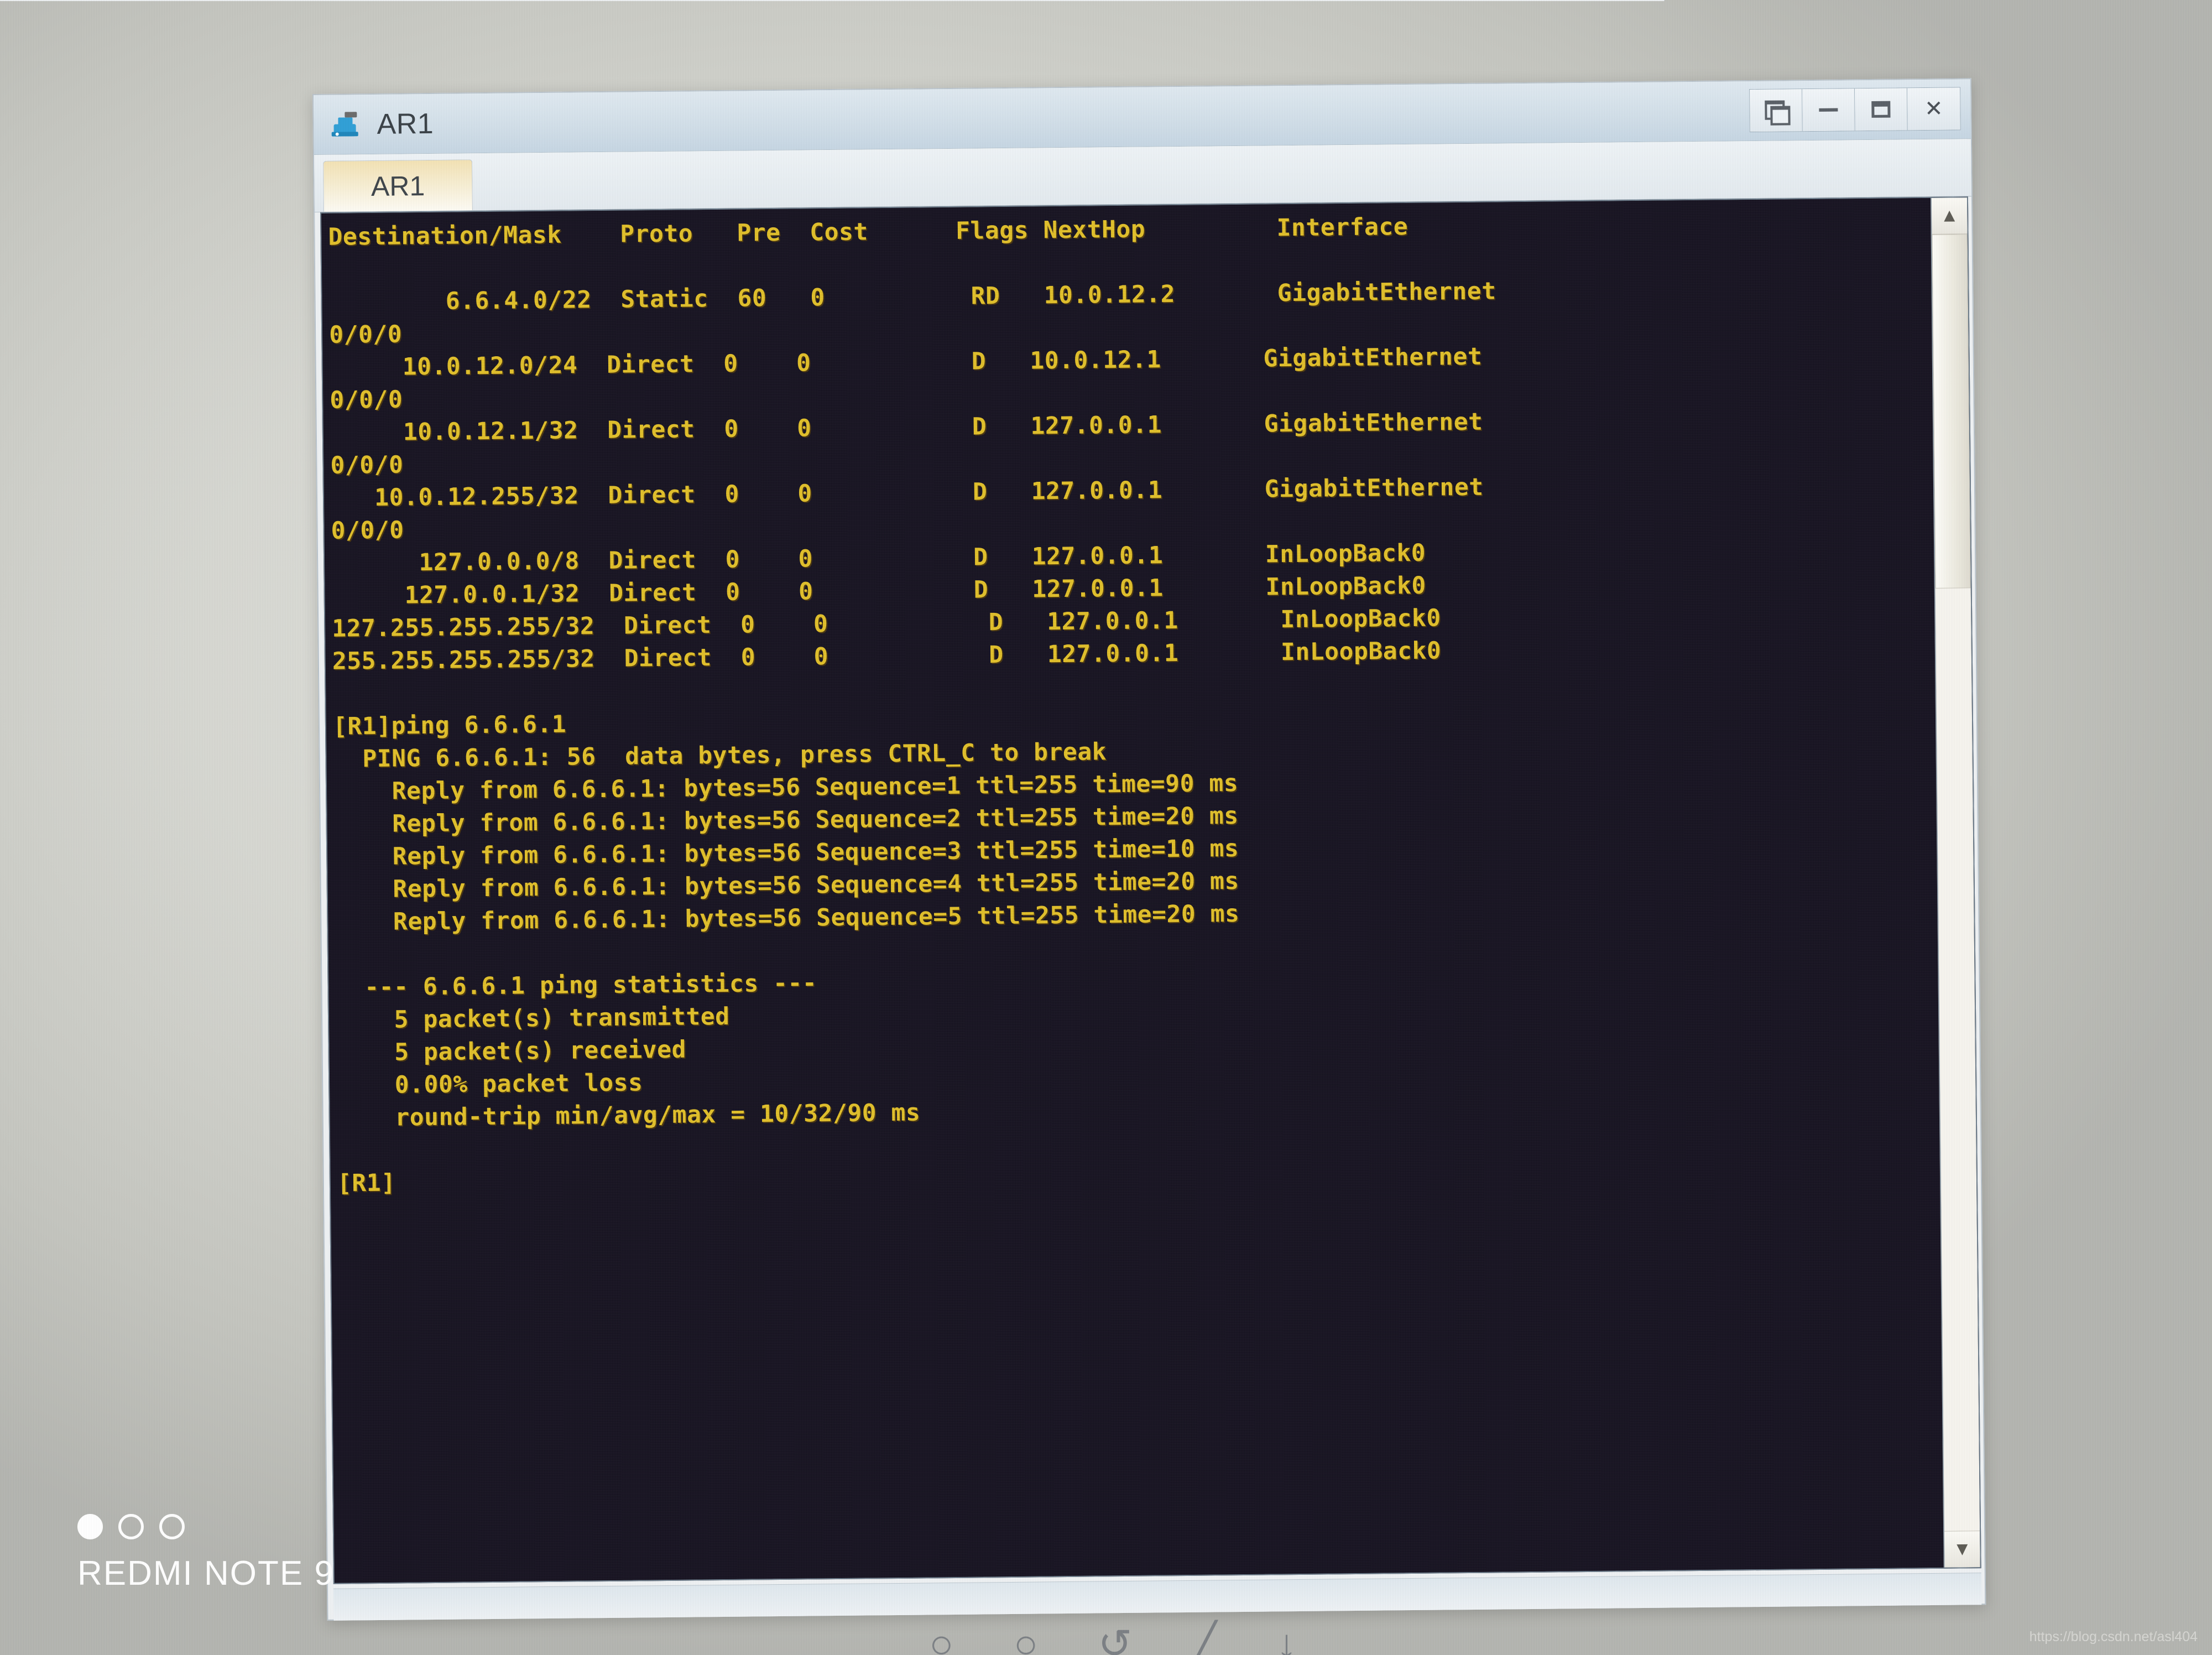 The image size is (2212, 1655). I want to click on scroll-down-icon: ▼, so click(1962, 1549).